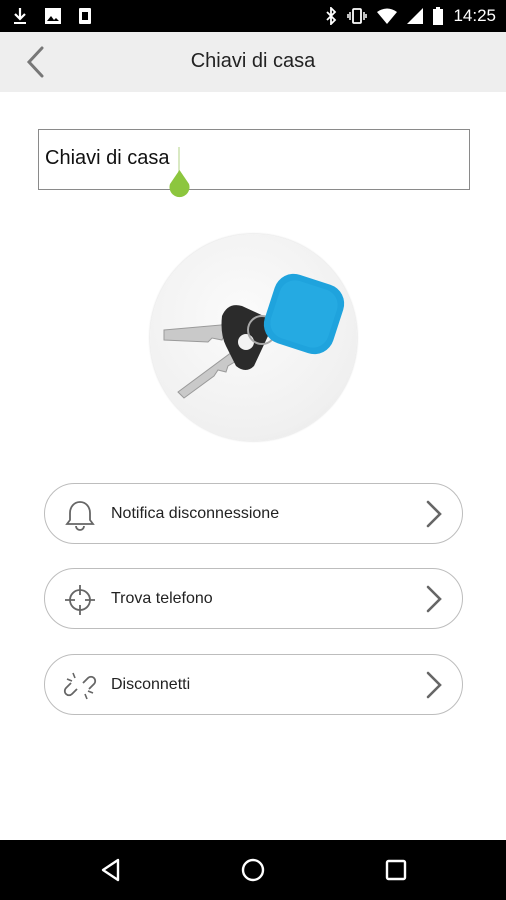 The width and height of the screenshot is (506, 900). I want to click on text-cursor-handle, so click(179, 186).